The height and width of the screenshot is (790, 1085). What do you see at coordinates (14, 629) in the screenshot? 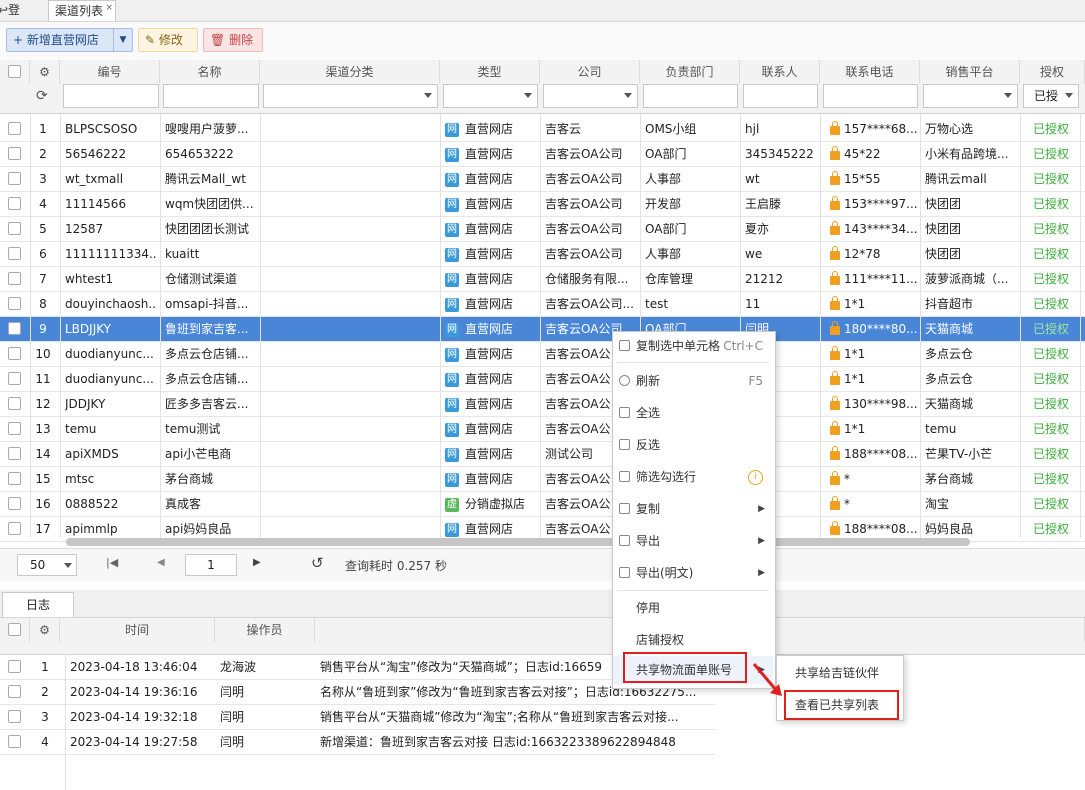
I see `log-select-all-checkbox` at bounding box center [14, 629].